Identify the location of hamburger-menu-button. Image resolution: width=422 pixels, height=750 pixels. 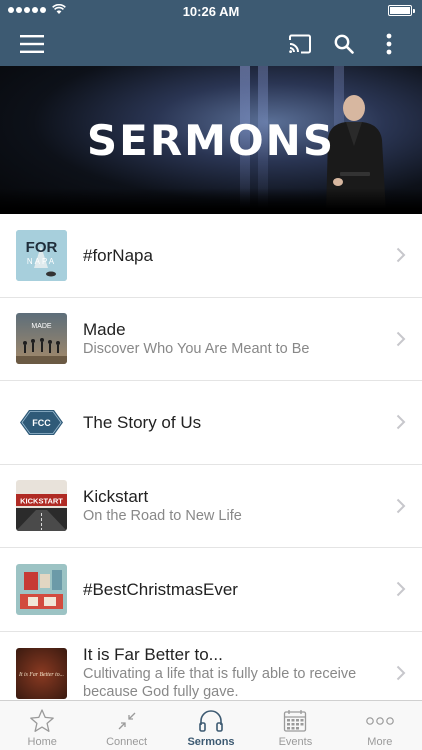
(32, 44).